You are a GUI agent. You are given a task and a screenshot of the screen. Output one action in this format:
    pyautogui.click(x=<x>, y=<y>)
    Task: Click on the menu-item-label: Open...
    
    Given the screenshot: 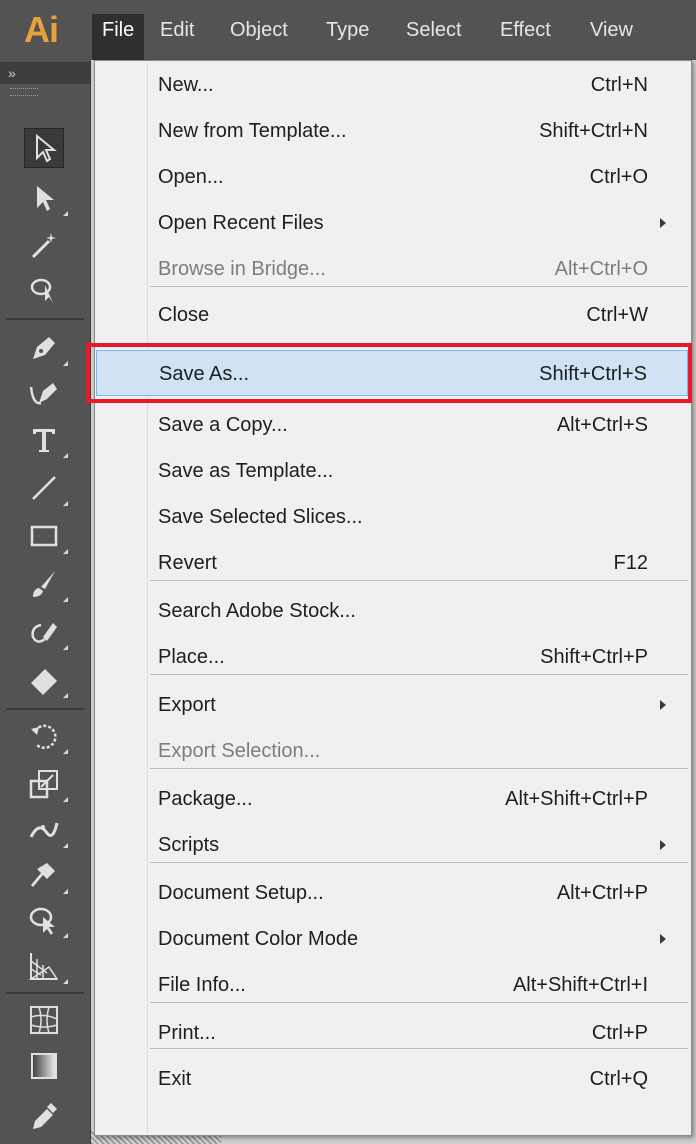 What is the action you would take?
    pyautogui.click(x=191, y=177)
    